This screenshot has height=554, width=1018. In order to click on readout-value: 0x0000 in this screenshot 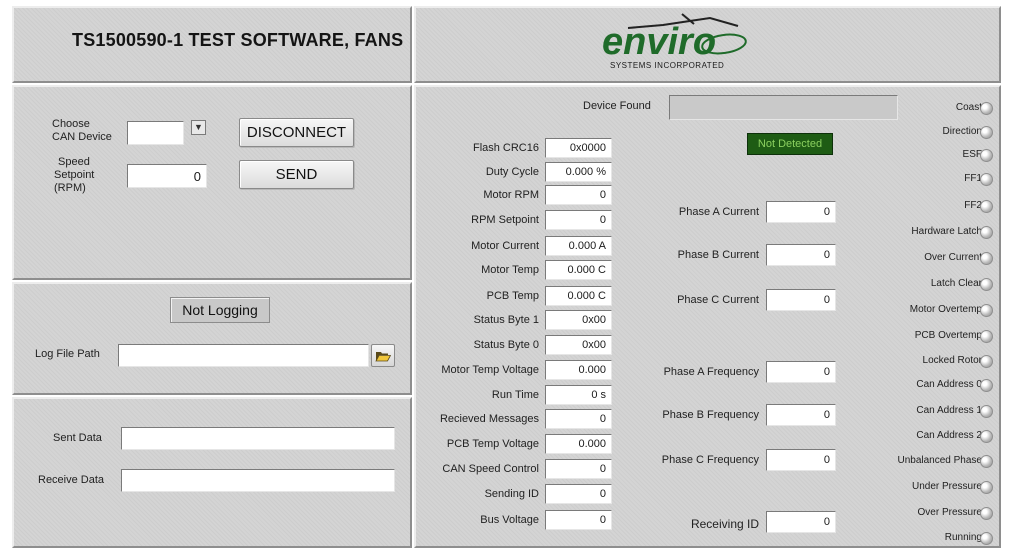, I will do `click(578, 148)`.